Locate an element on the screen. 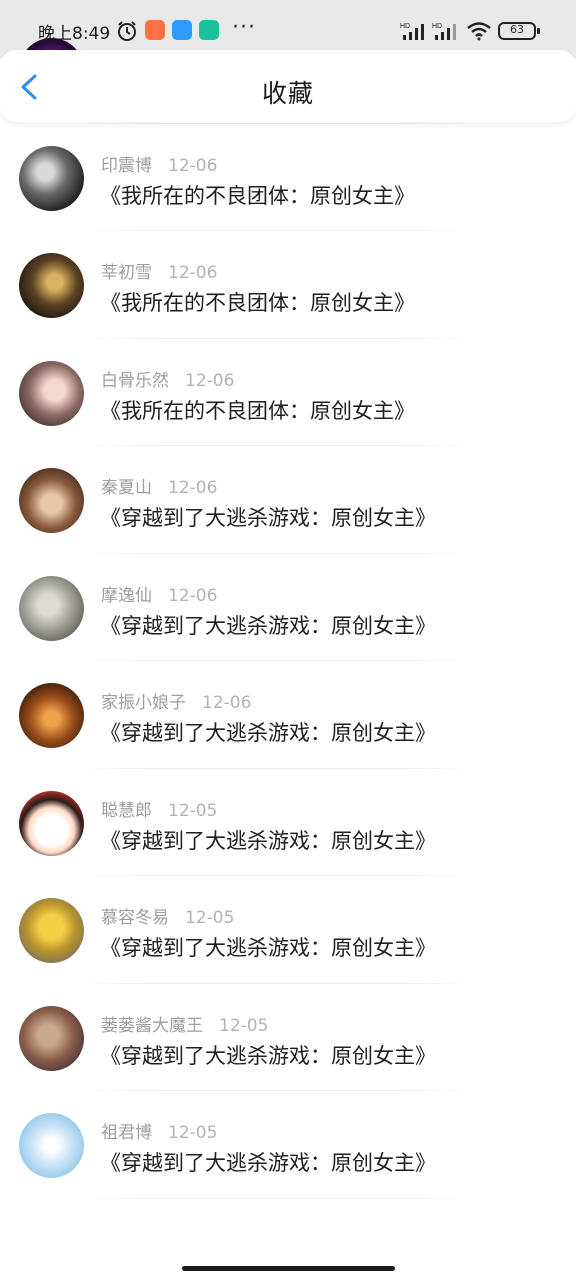 This screenshot has height=1280, width=576. item-meta: 家振小娘子 12-06 is located at coordinates (176, 700).